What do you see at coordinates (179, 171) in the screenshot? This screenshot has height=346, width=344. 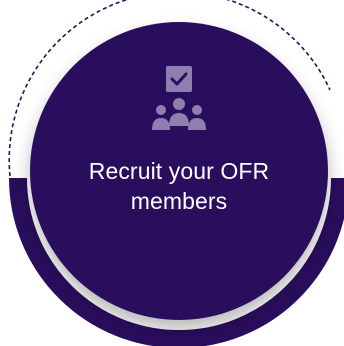 I see `card-title-line1: Recruit your OFR` at bounding box center [179, 171].